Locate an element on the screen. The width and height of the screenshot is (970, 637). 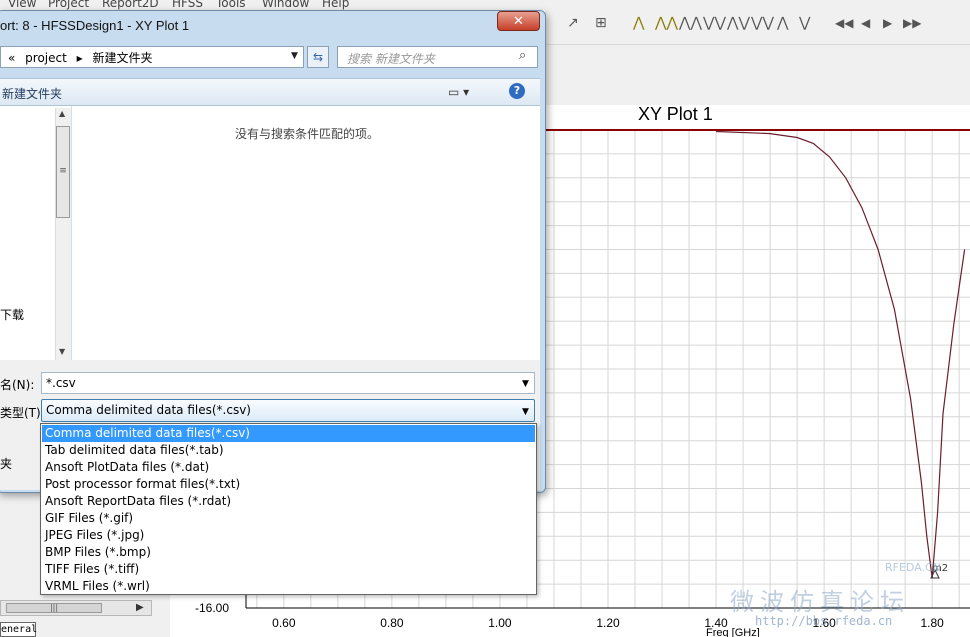
scroll-thumb: ≡ is located at coordinates (63, 172).